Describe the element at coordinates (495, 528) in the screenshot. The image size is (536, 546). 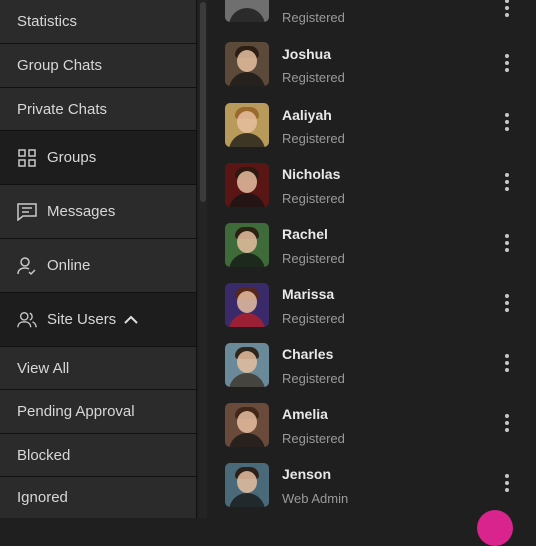
I see `chat-fab-button` at that location.